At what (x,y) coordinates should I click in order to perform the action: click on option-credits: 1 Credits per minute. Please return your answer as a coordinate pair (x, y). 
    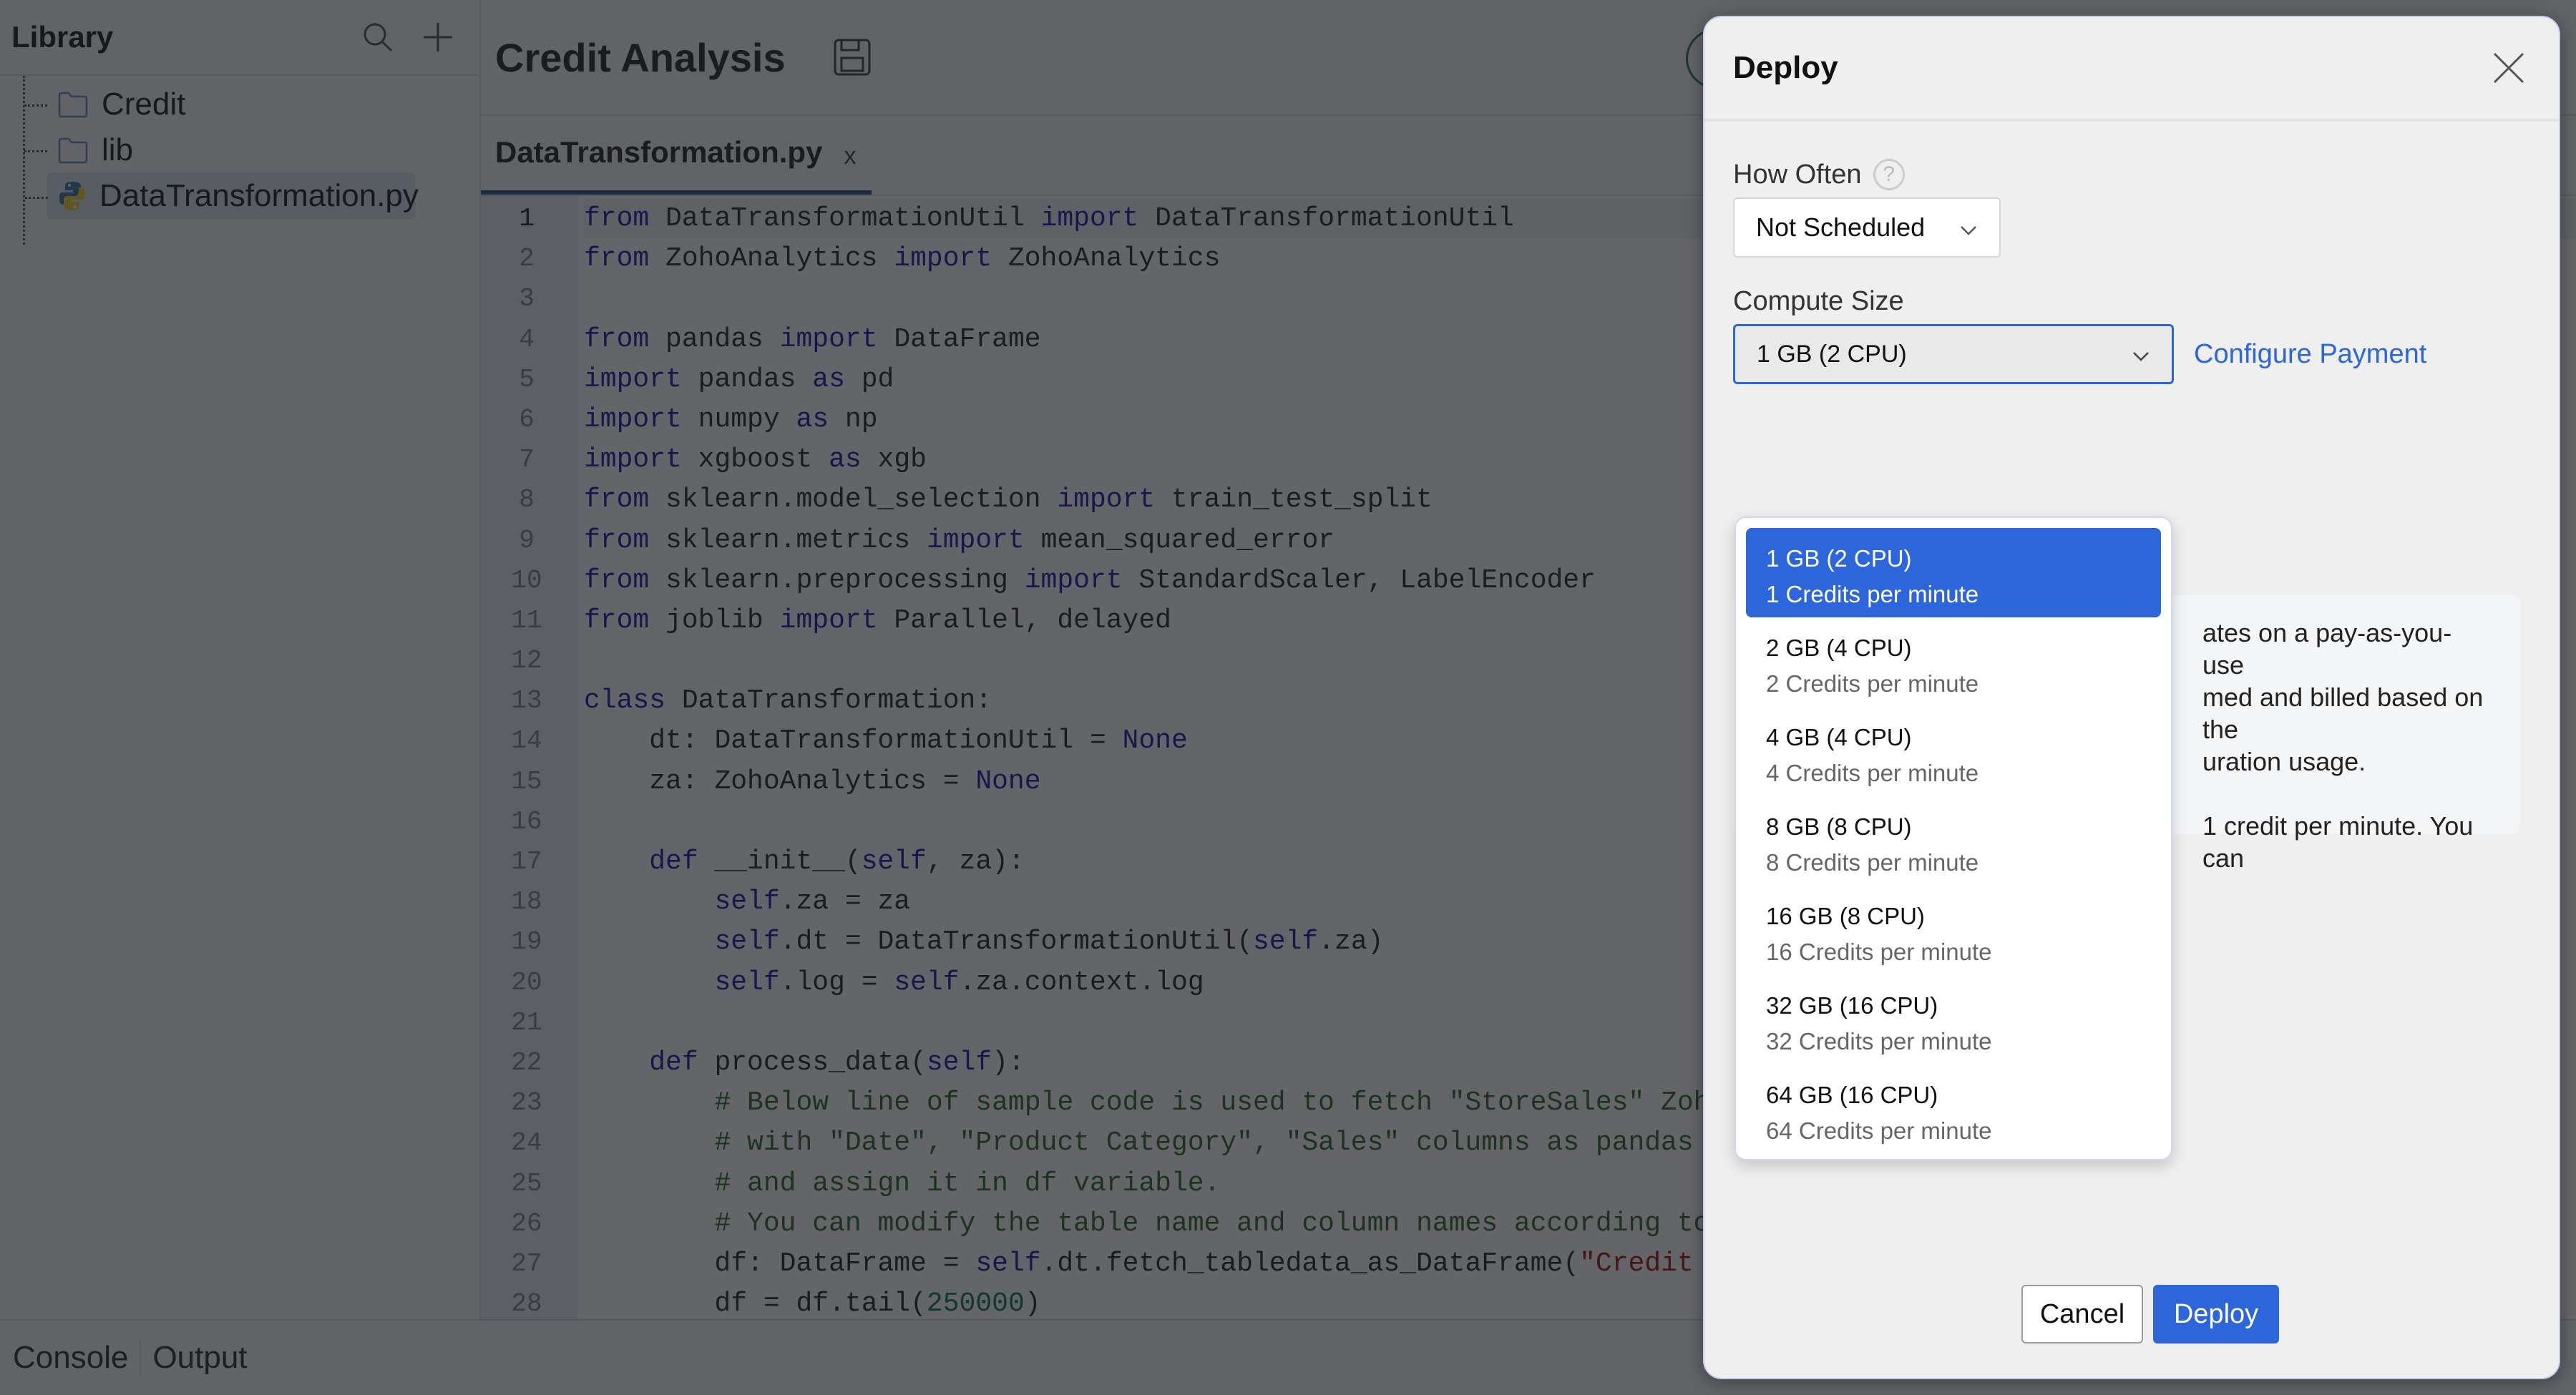
    Looking at the image, I should click on (1872, 594).